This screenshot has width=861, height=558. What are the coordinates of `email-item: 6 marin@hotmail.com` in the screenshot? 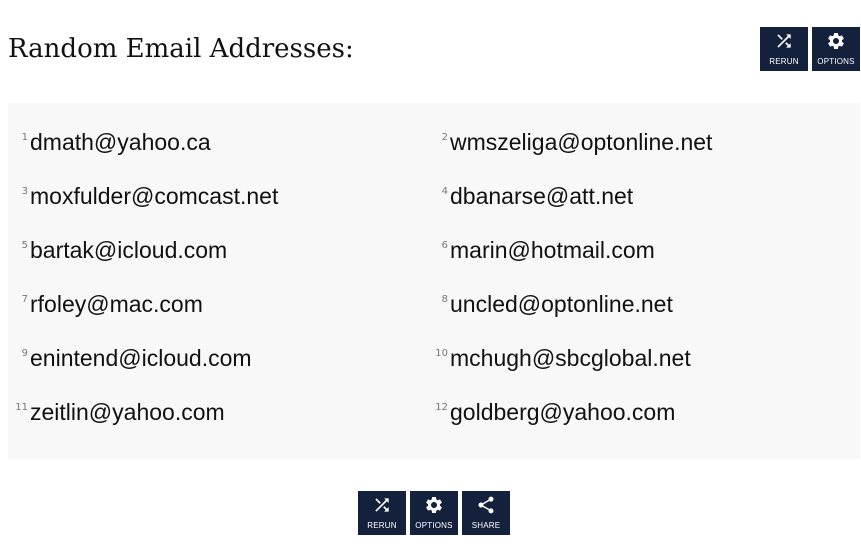 It's located at (643, 251).